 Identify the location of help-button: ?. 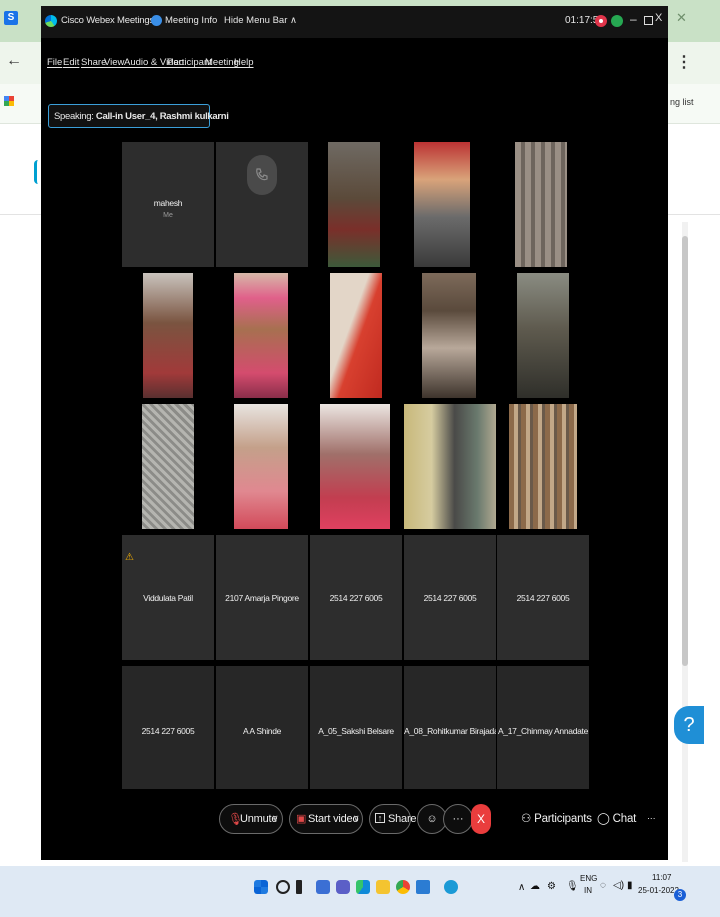
(689, 725).